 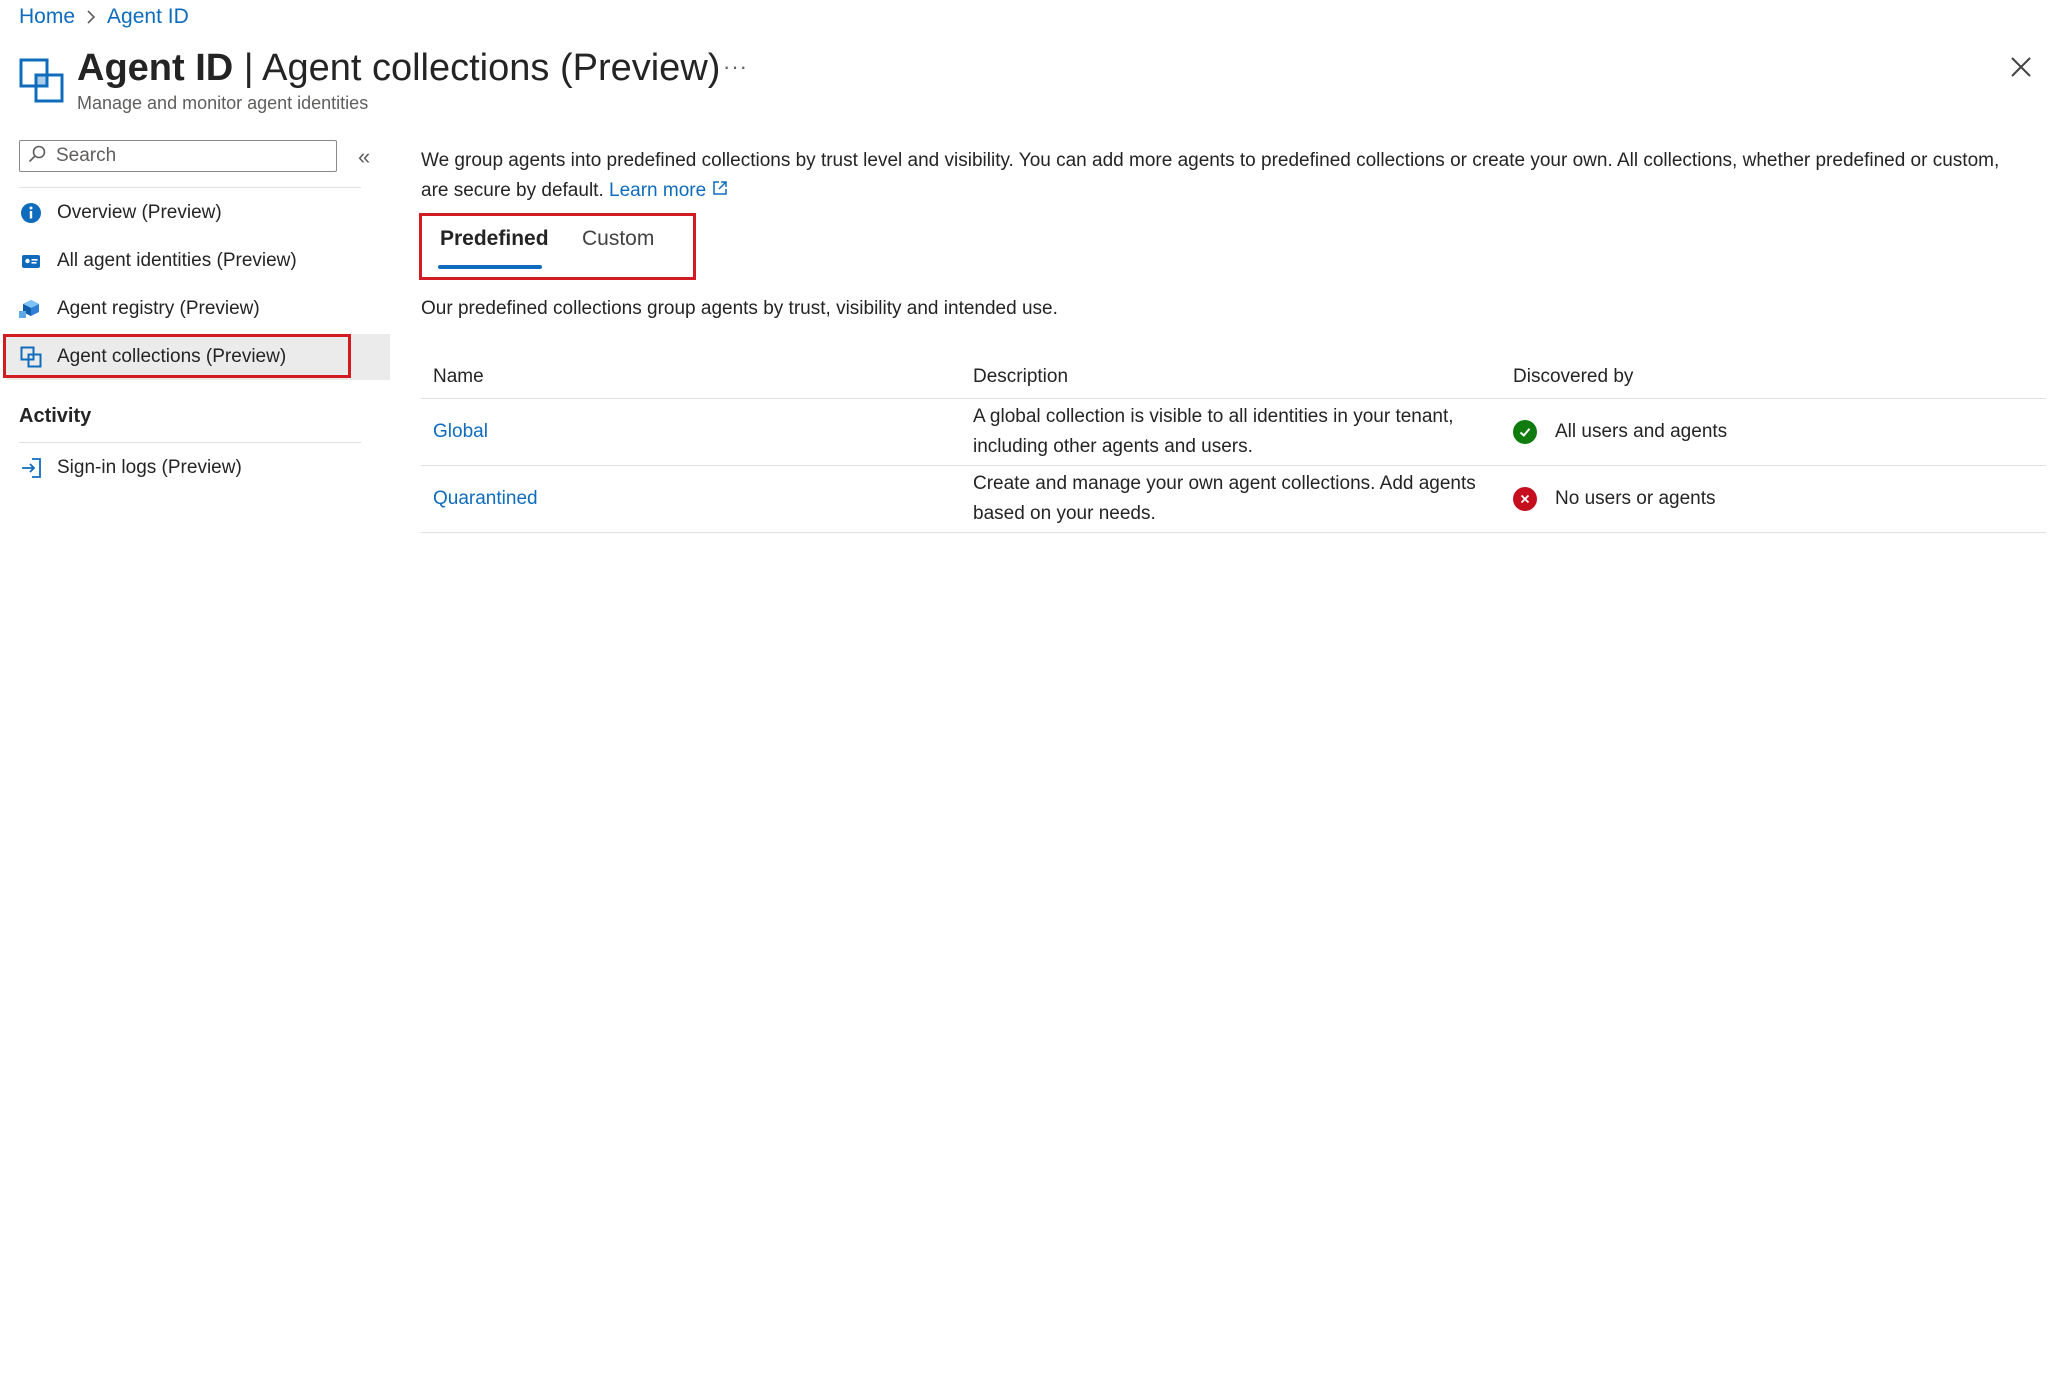 What do you see at coordinates (618, 239) in the screenshot?
I see `tab-custom: Custom` at bounding box center [618, 239].